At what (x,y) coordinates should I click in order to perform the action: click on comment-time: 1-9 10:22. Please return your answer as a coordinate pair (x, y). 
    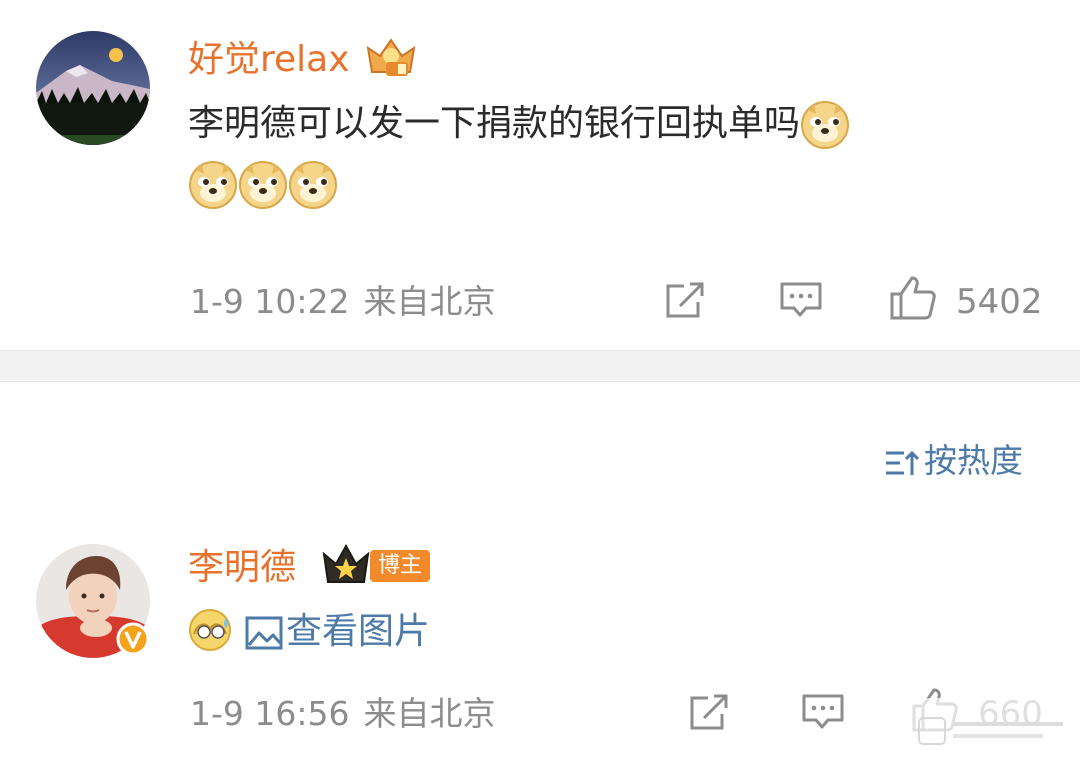
    Looking at the image, I should click on (270, 301).